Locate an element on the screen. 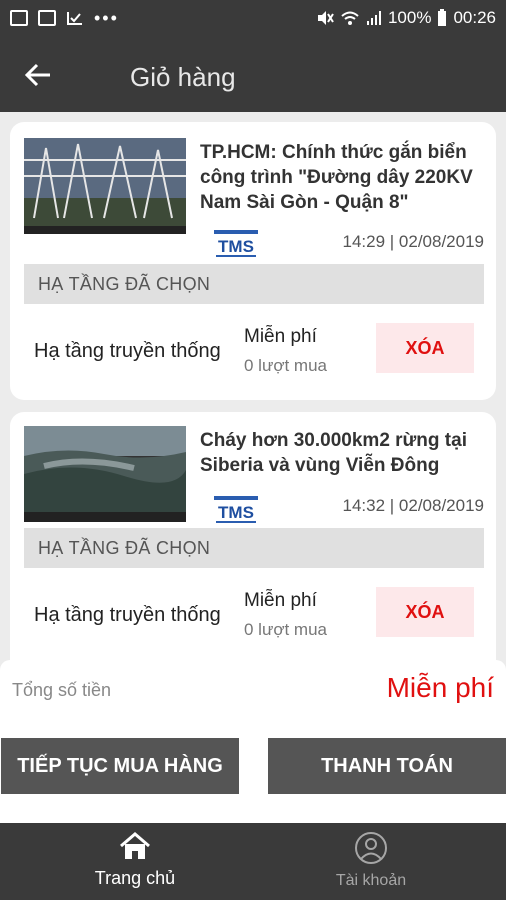 The width and height of the screenshot is (506, 900). page-title: Giỏ hàng is located at coordinates (183, 77).